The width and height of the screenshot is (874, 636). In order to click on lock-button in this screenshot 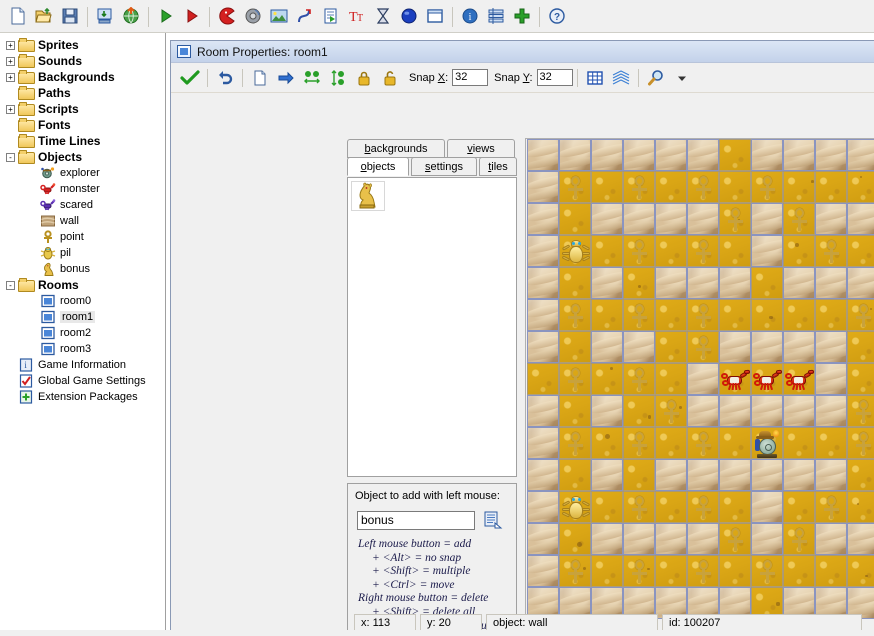, I will do `click(364, 78)`.